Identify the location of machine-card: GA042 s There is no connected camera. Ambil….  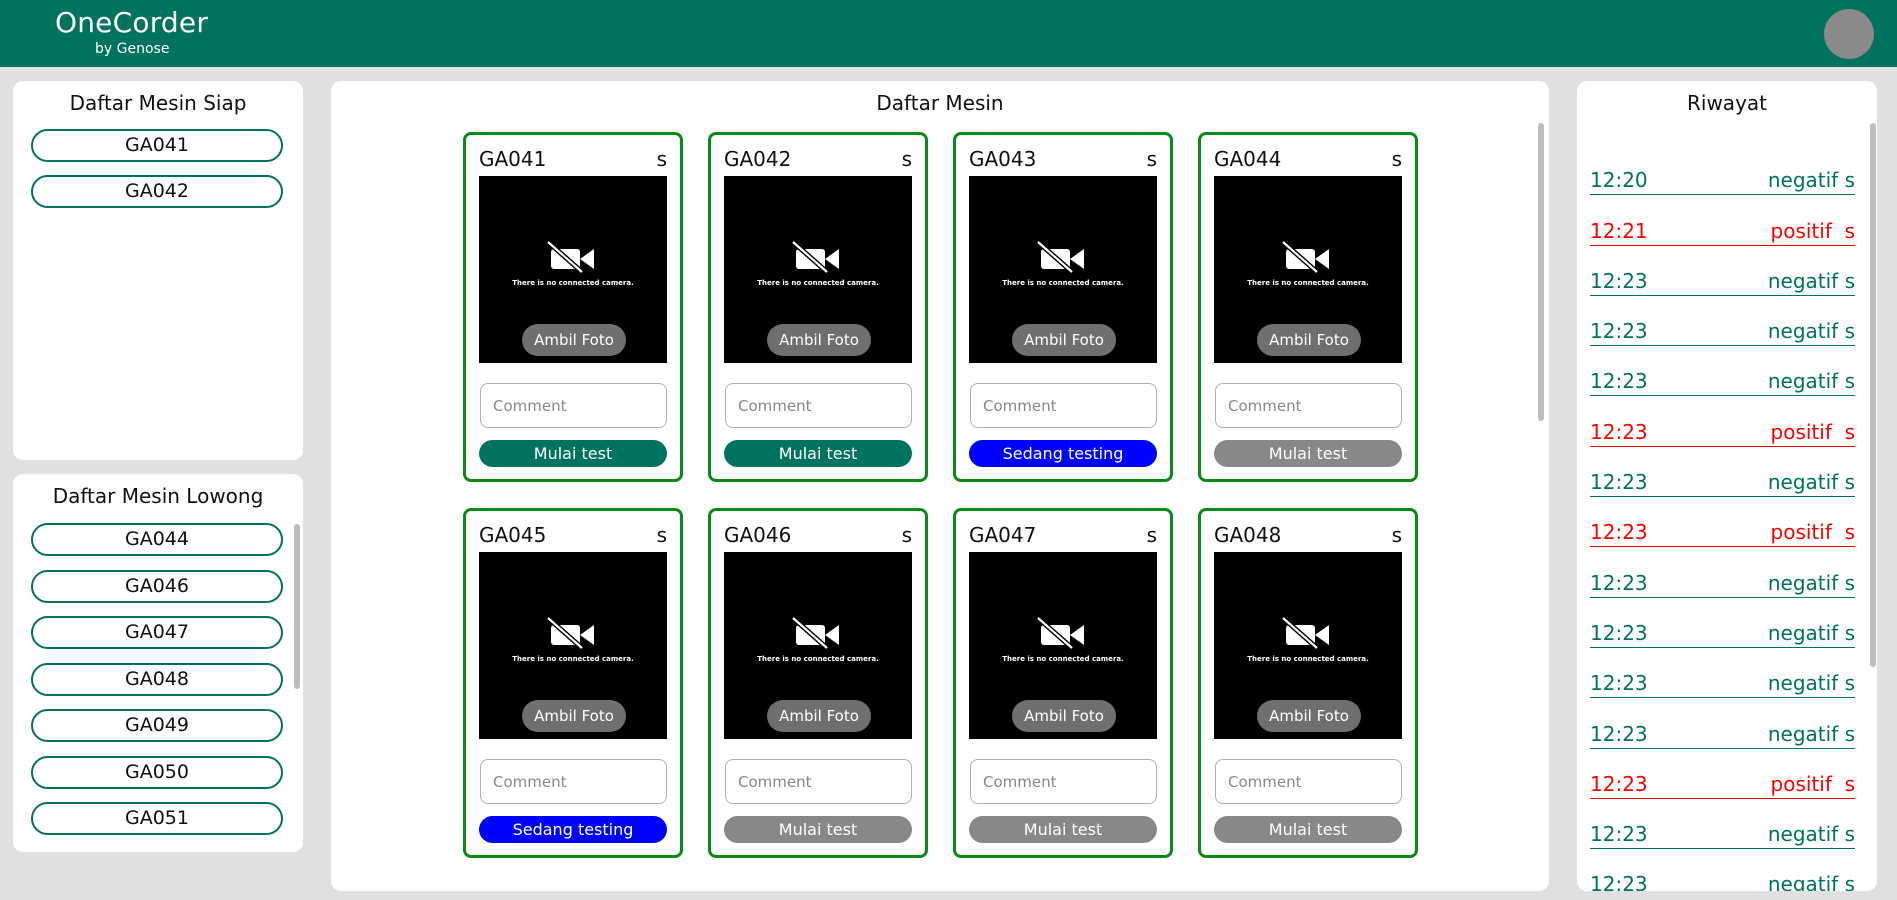
(818, 307).